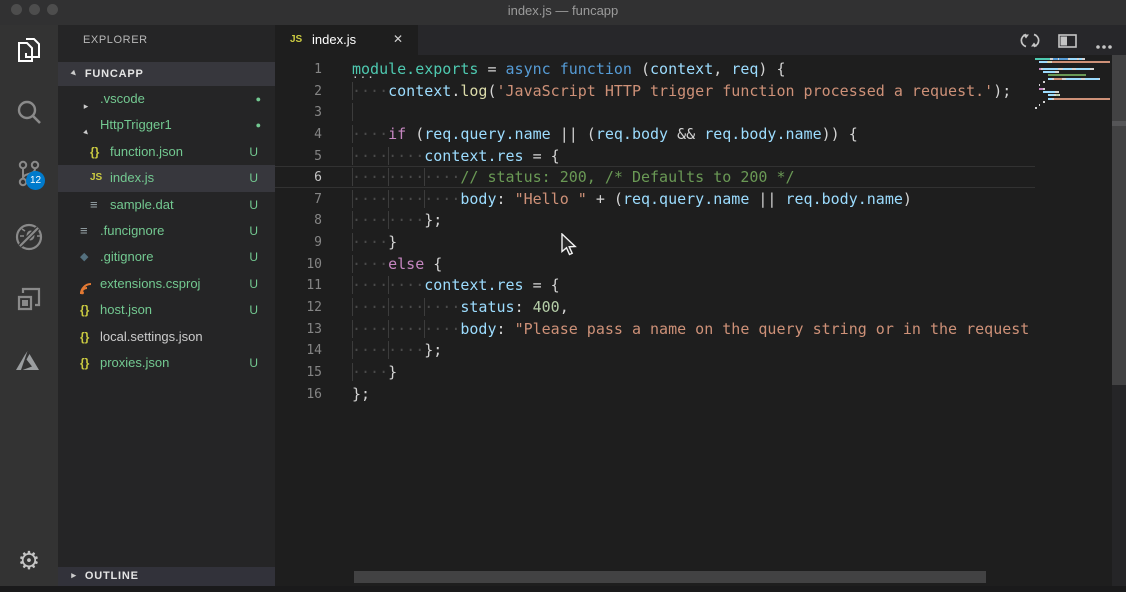 Image resolution: width=1126 pixels, height=592 pixels. Describe the element at coordinates (302, 330) in the screenshot. I see `line-number: 13` at that location.